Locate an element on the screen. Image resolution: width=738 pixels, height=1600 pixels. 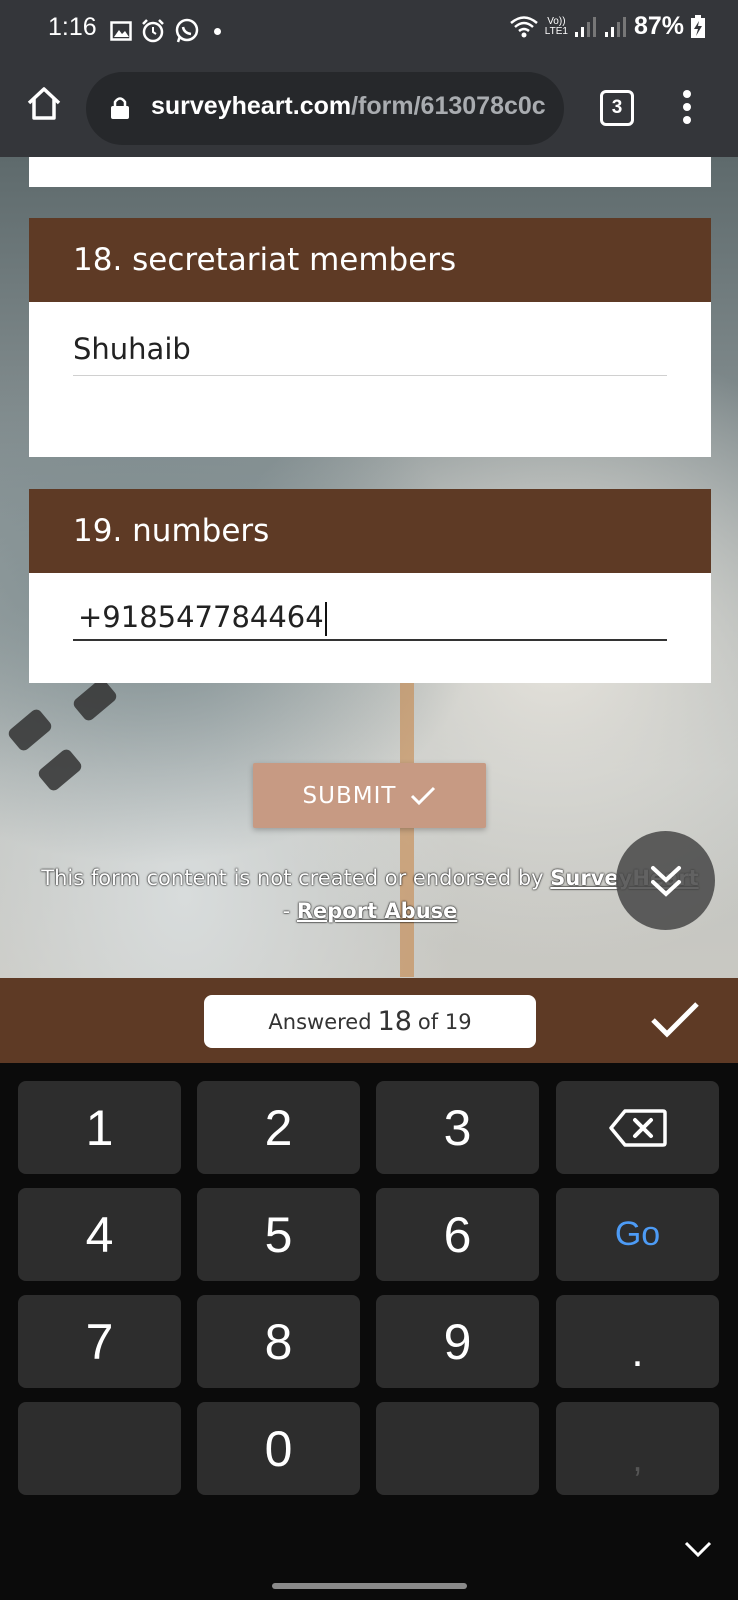
wifi-icon is located at coordinates (523, 26).